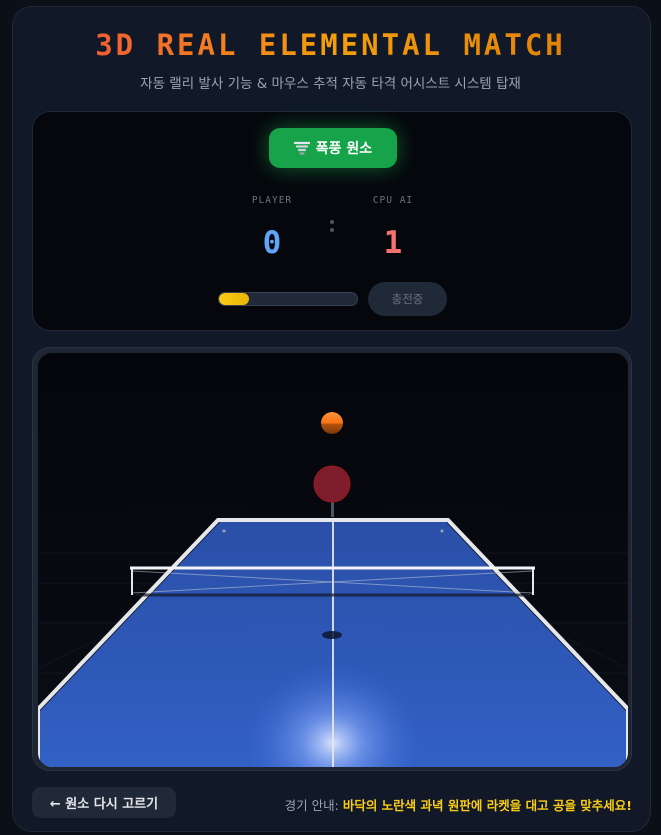 The width and height of the screenshot is (661, 835). Describe the element at coordinates (104, 802) in the screenshot. I see `back-to-element-select-button: ← 원소 다시 고르기` at that location.